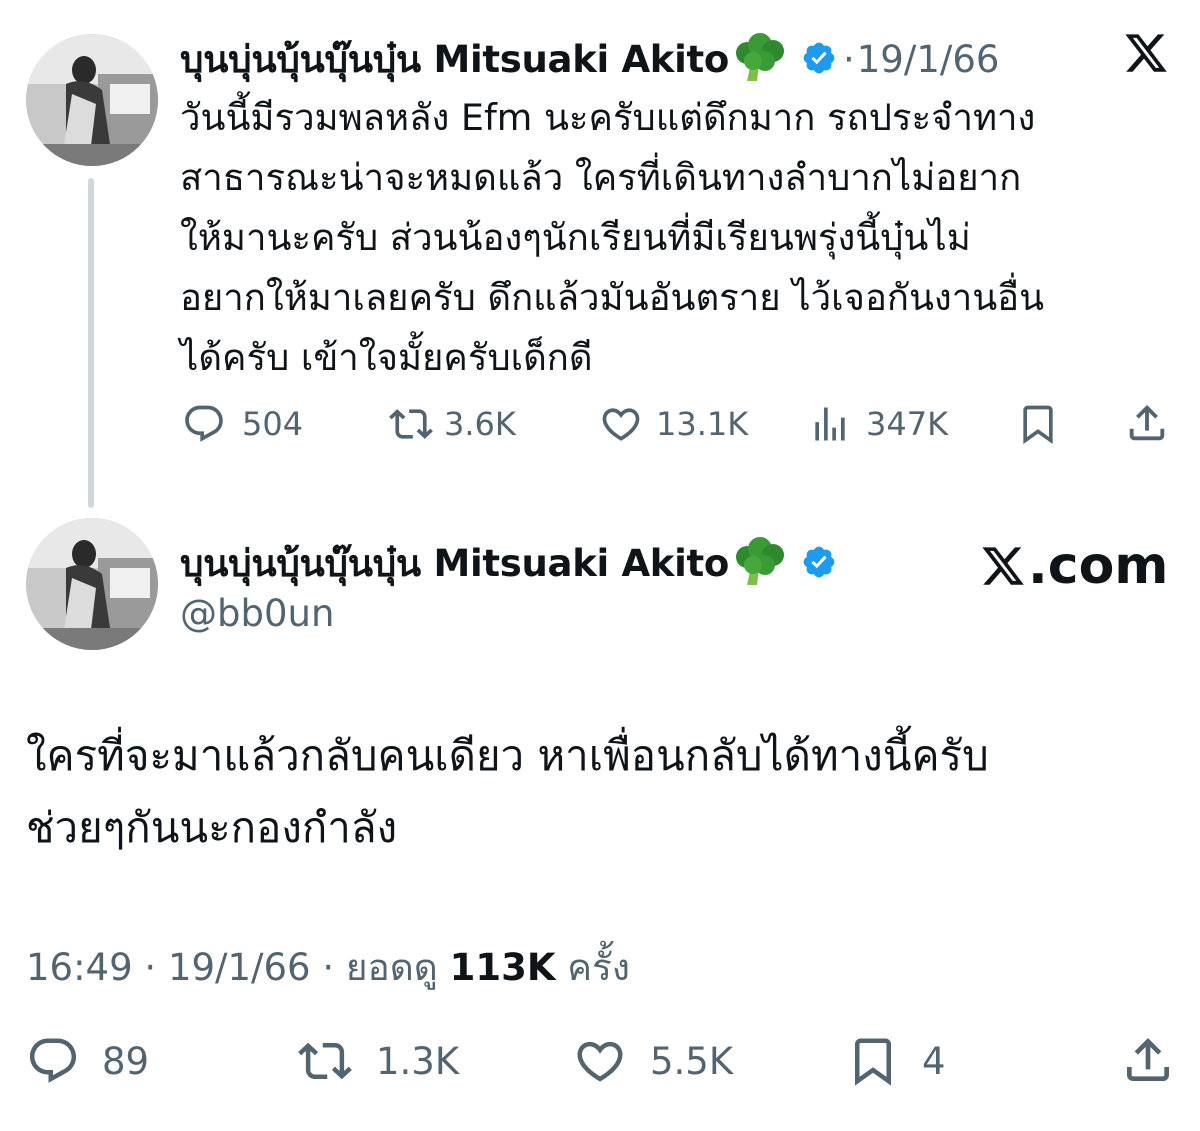  What do you see at coordinates (273, 424) in the screenshot?
I see `reply-count: 504` at bounding box center [273, 424].